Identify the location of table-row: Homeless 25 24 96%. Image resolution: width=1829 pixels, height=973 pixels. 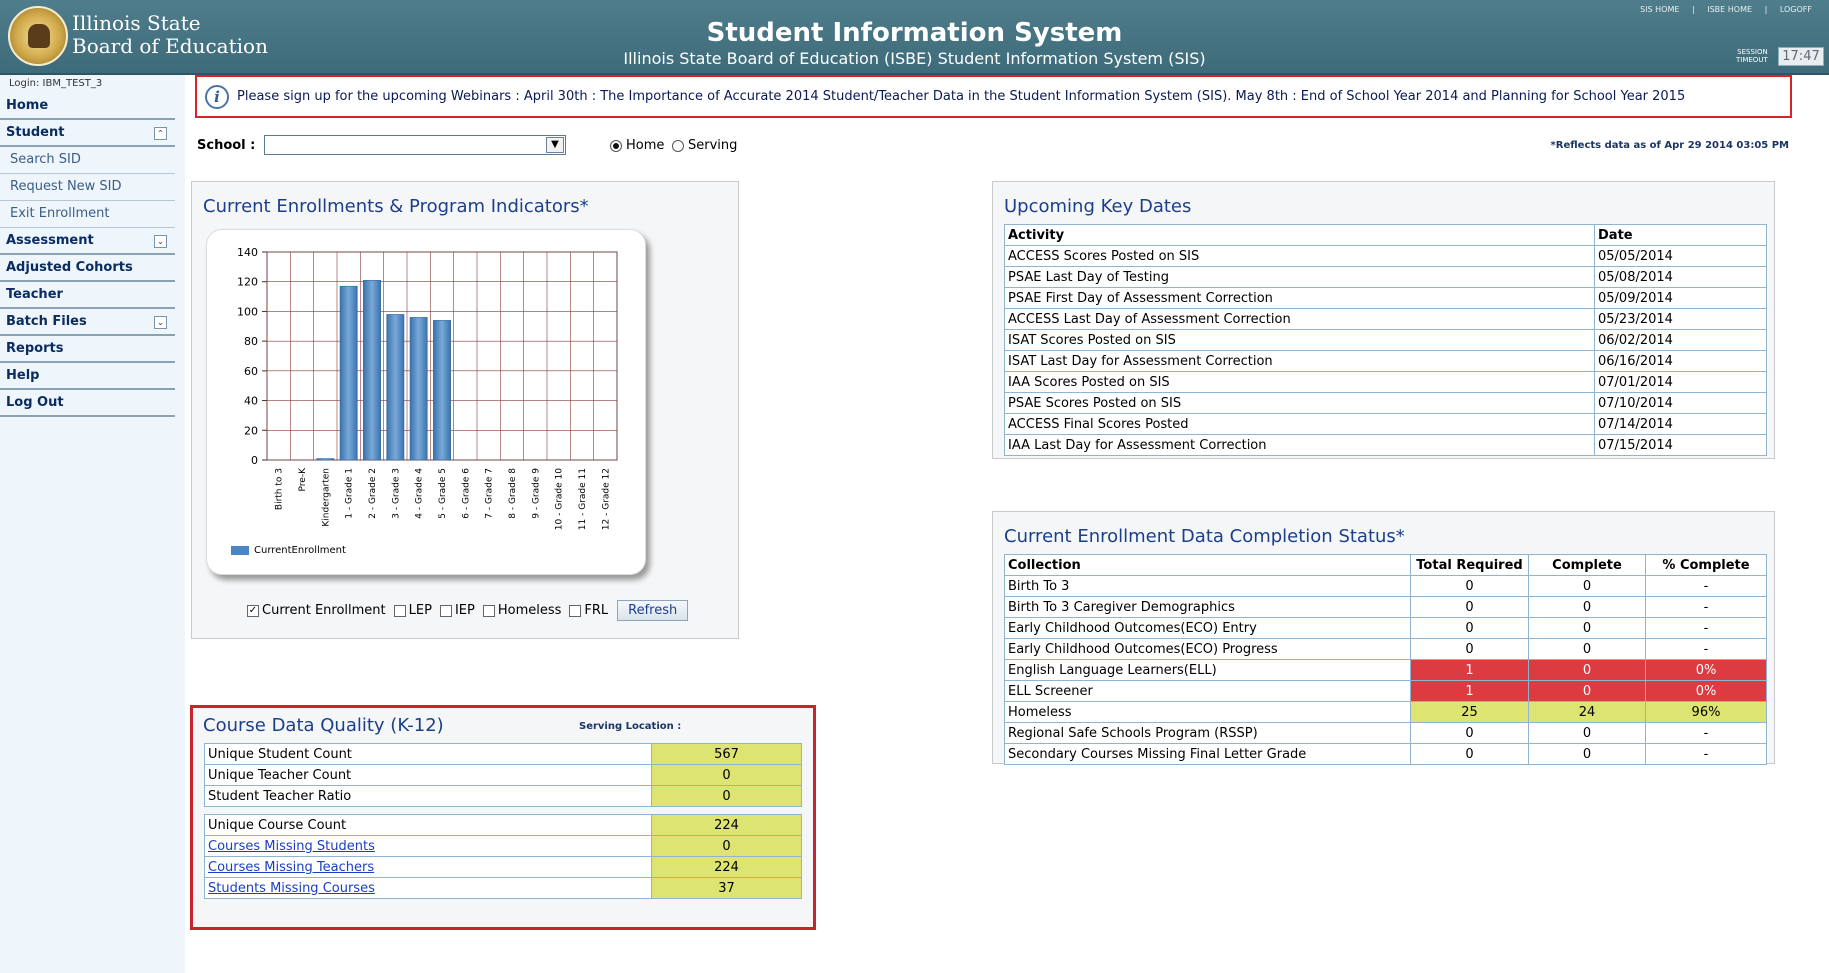
(1385, 712).